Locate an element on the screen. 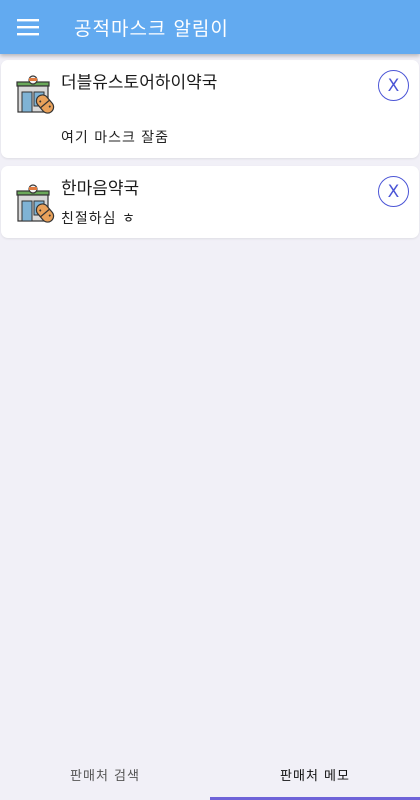 This screenshot has width=420, height=800. store-name: 더블유스토어하이약국 is located at coordinates (139, 83).